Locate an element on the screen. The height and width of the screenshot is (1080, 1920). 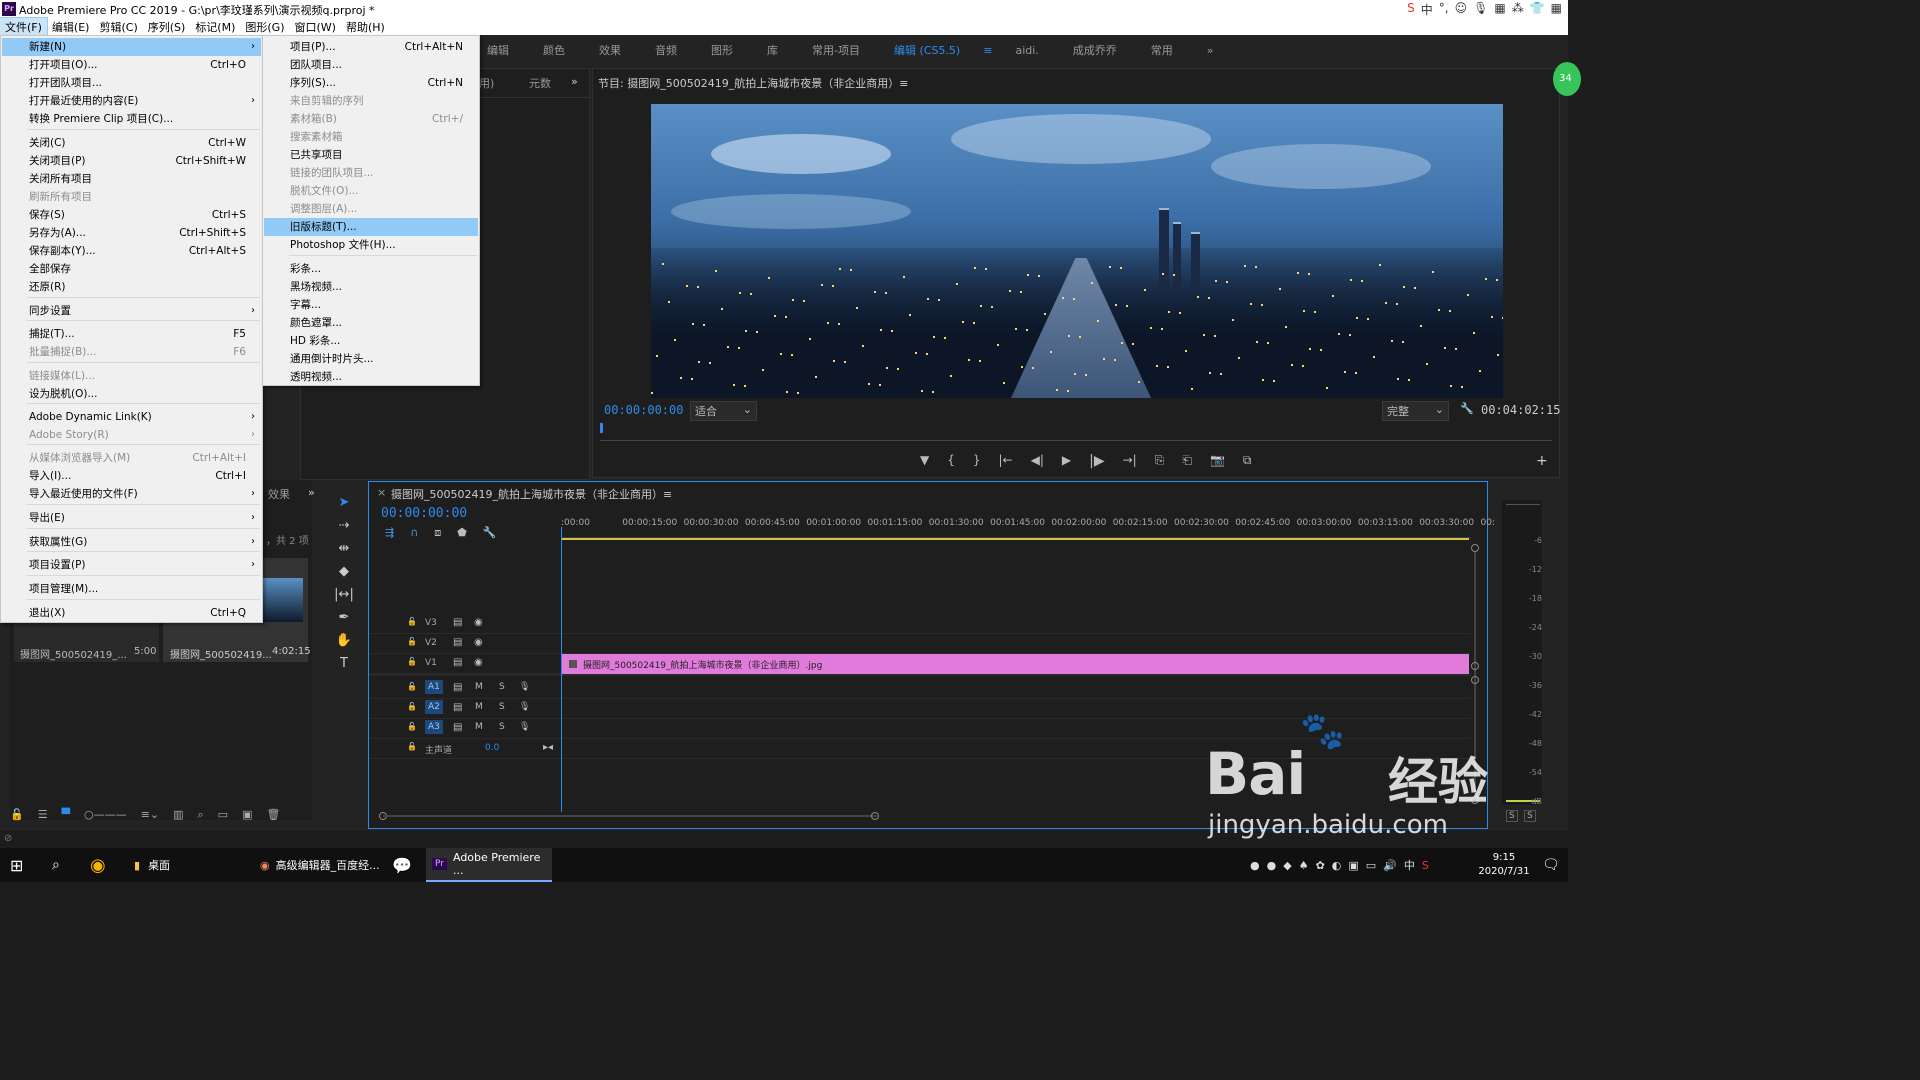
slip-icon: |↔| is located at coordinates (344, 594).